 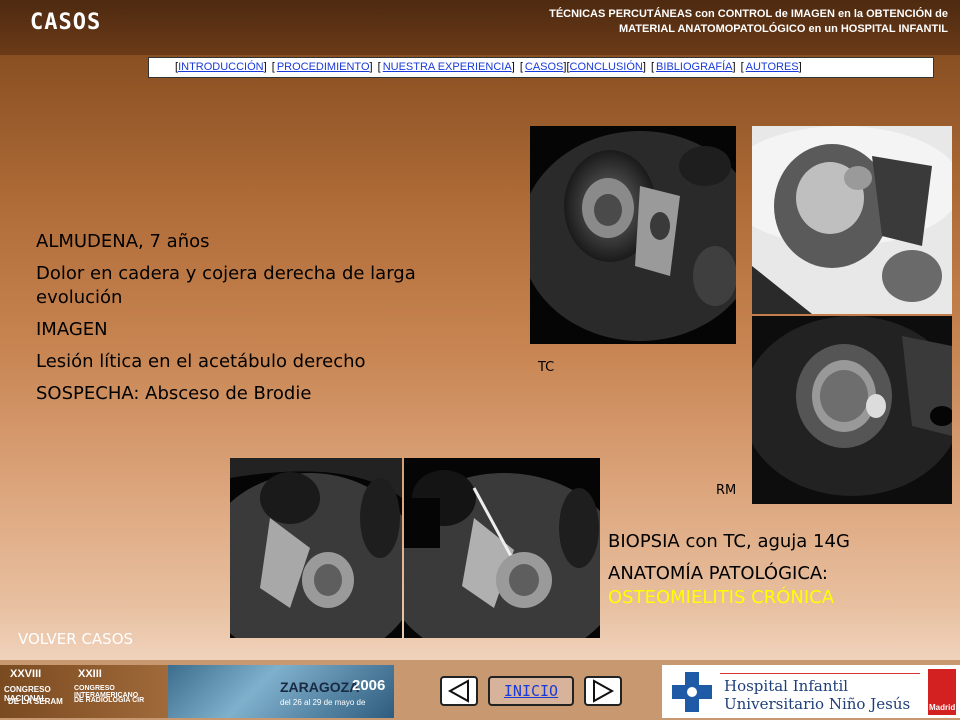 I want to click on zaragoza-banner: ZARAGOZA 2006 del 26 al 29 de mayo de, so click(x=281, y=691).